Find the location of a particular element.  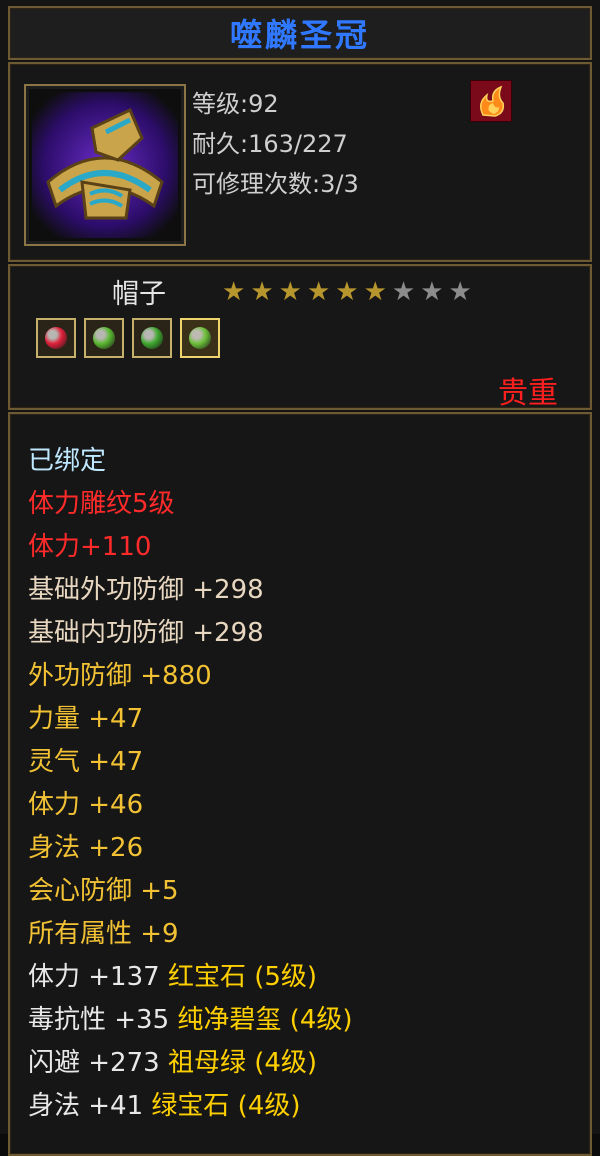

item-name: 噬麟圣冠 is located at coordinates (299, 35).